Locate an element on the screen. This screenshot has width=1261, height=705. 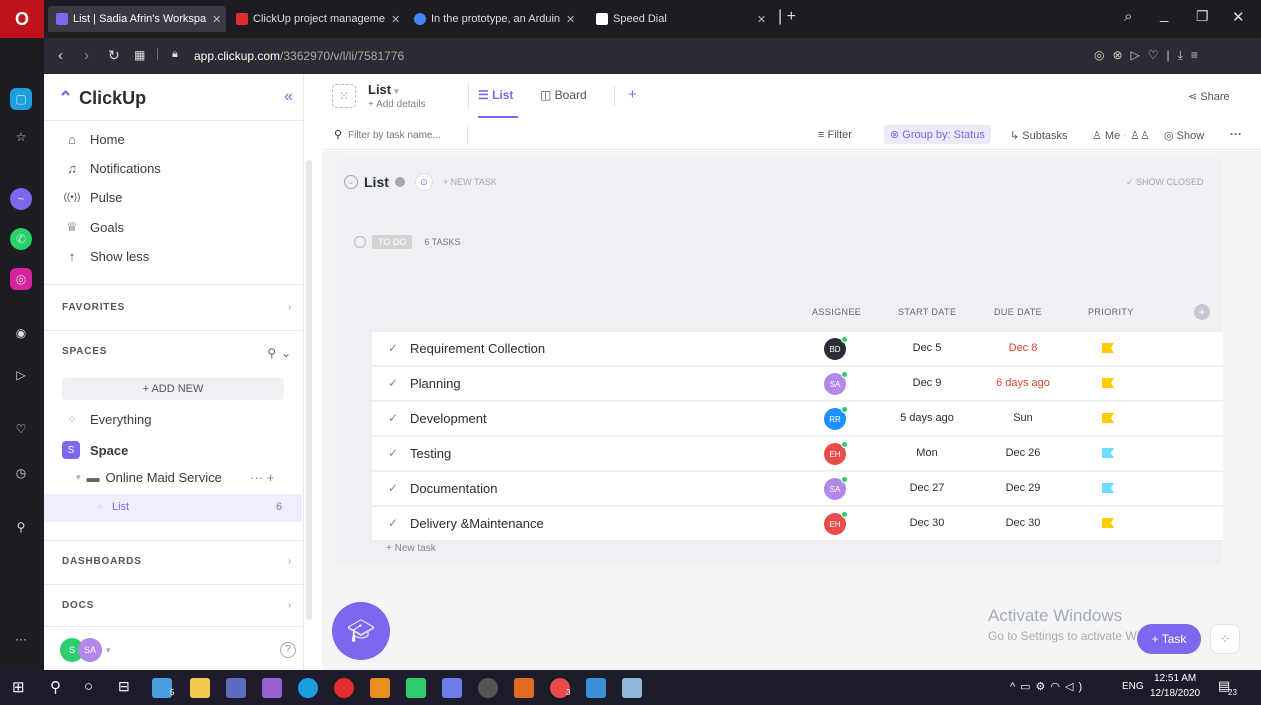
add-details-link: + Add details is located at coordinates (397, 104).